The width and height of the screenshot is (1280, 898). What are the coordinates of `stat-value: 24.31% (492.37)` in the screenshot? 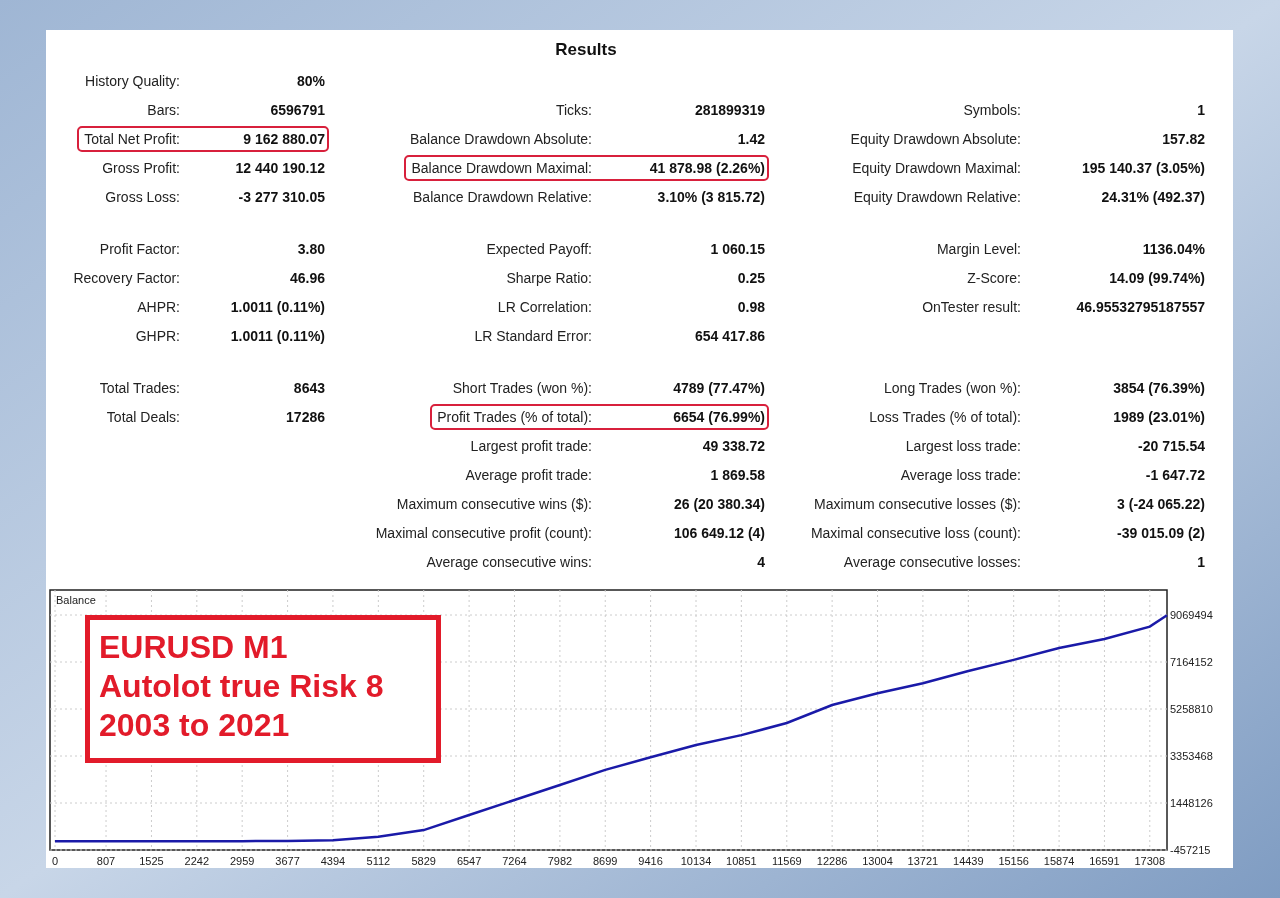 It's located at (1152, 197).